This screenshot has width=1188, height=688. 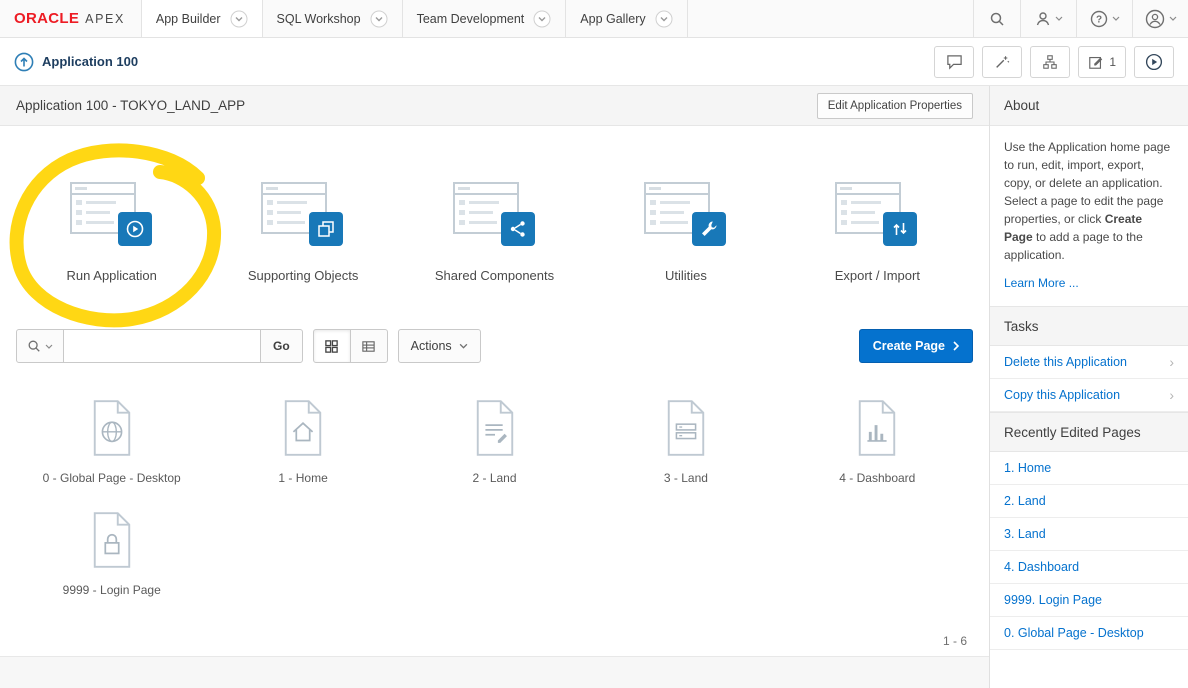 I want to click on breadcrumb-title: Application 100, so click(x=90, y=61).